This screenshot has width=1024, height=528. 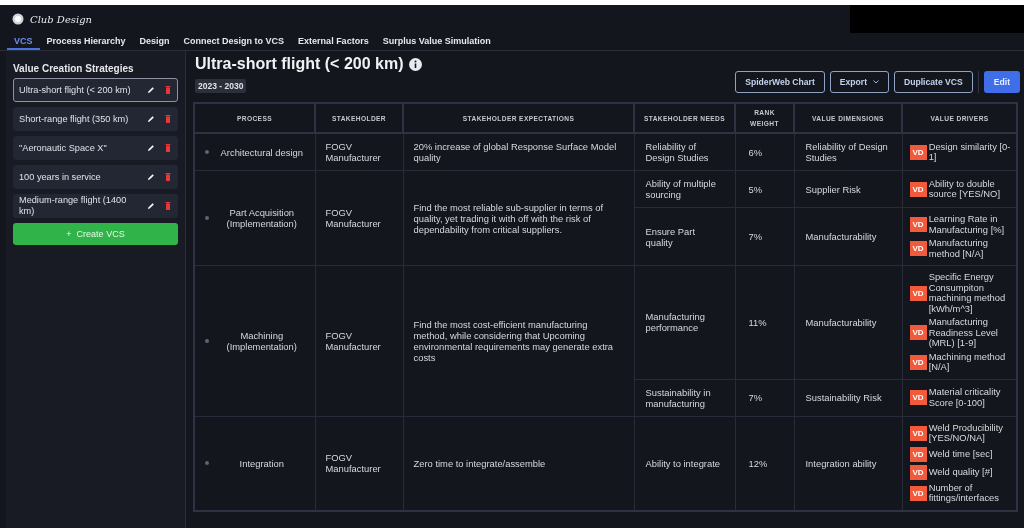 I want to click on need-text: Ensure Part quality, so click(x=670, y=236).